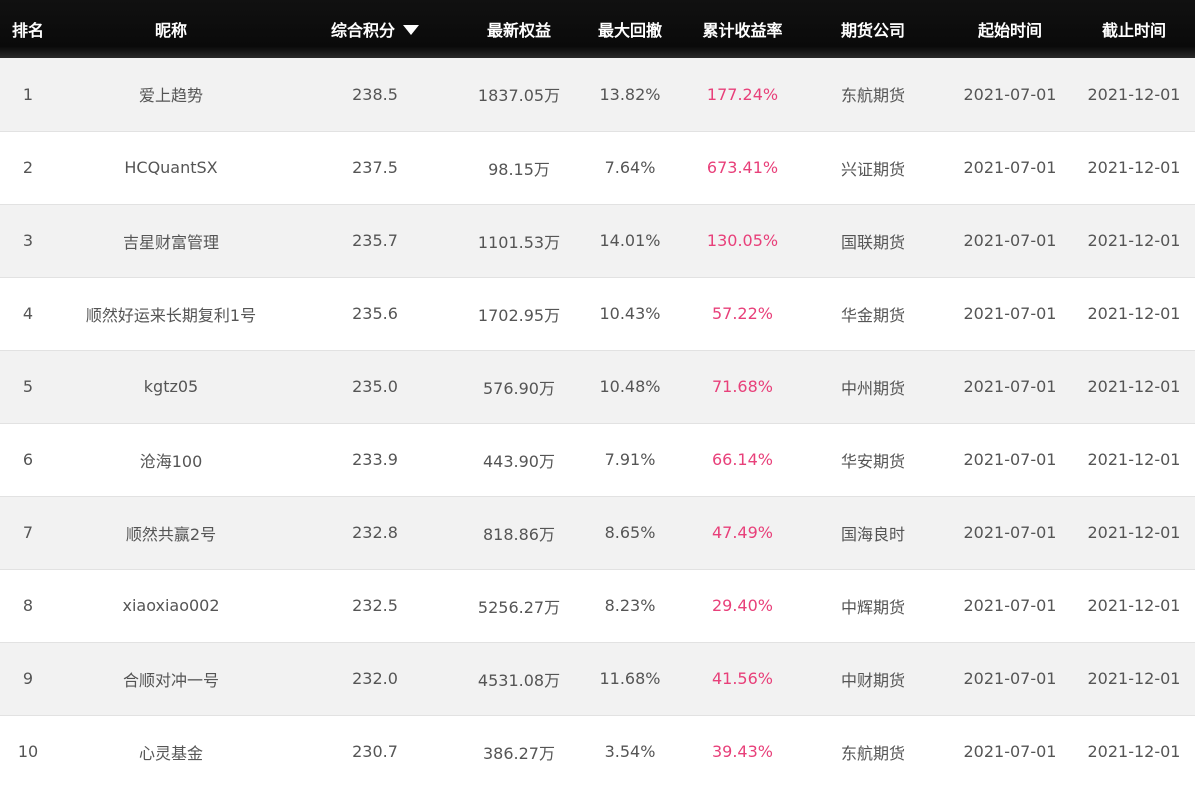  I want to click on cell-drawdown: 10.43%, so click(630, 313).